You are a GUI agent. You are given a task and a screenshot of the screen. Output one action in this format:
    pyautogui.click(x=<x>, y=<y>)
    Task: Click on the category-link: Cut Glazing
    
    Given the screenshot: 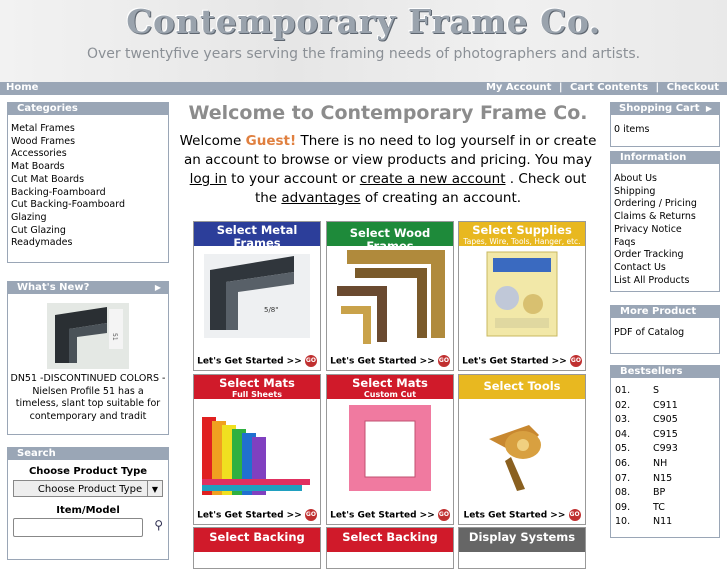 What is the action you would take?
    pyautogui.click(x=88, y=231)
    